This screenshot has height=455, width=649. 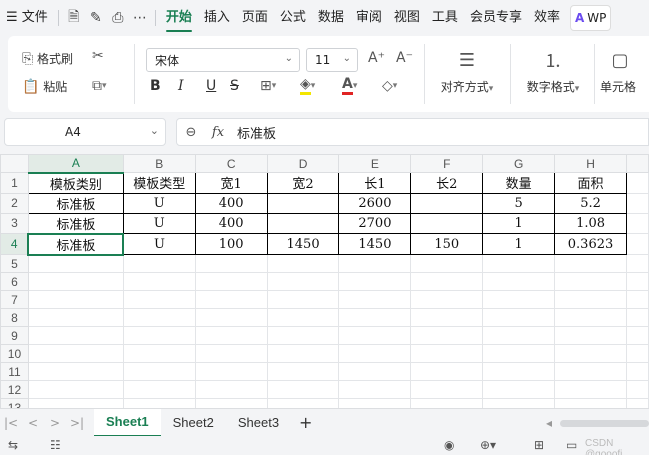 I want to click on cell-c8, so click(x=231, y=317).